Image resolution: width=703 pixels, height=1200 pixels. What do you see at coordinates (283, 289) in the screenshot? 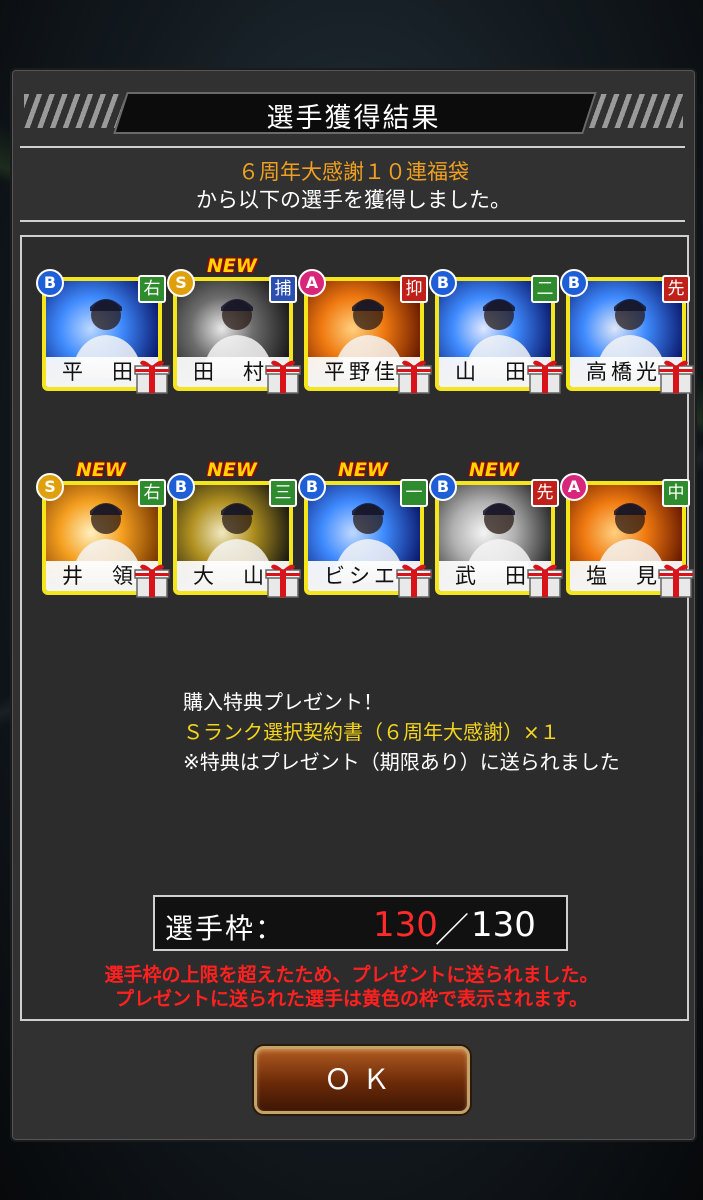
I see `position-badge: 捕` at bounding box center [283, 289].